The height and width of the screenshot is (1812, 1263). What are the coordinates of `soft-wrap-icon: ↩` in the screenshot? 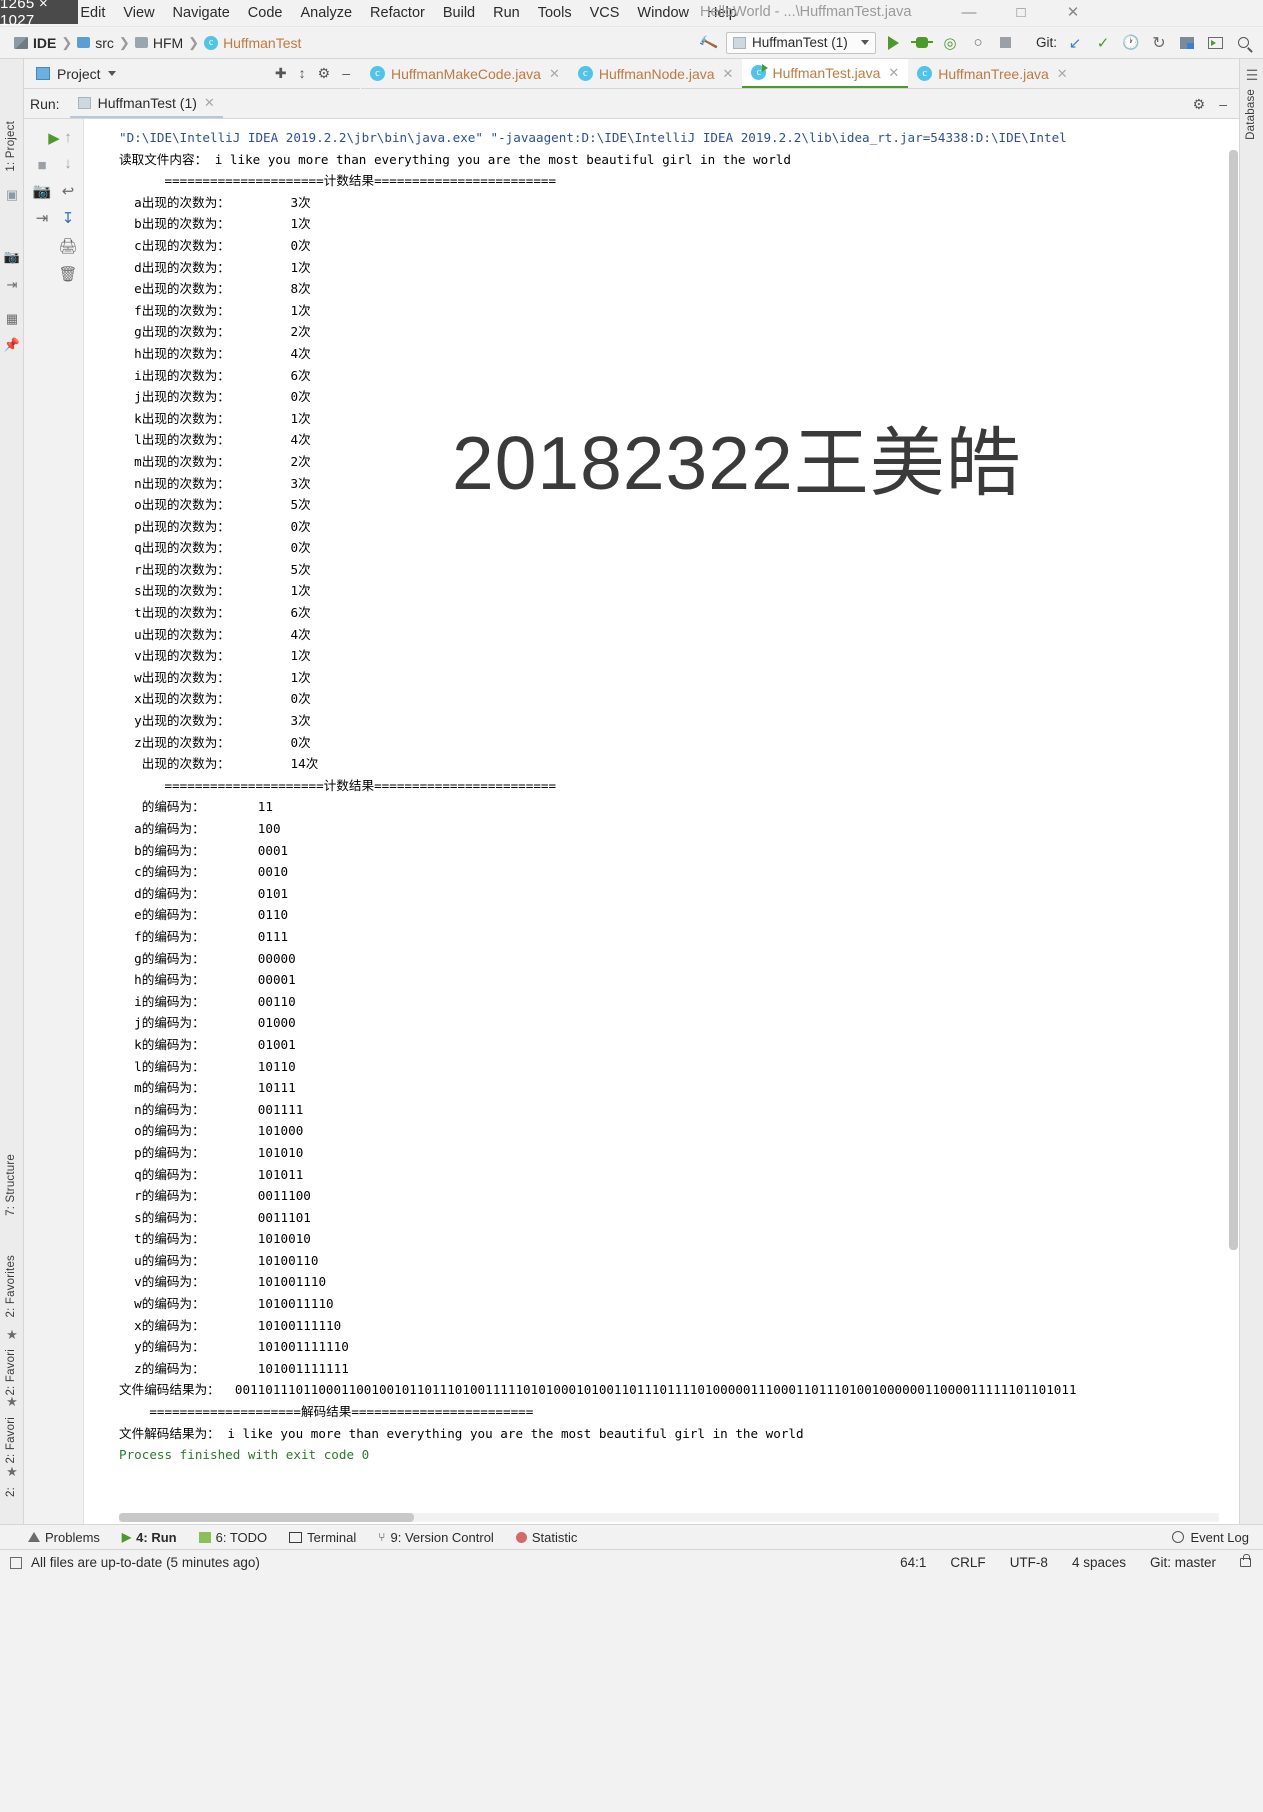 It's located at (68, 191).